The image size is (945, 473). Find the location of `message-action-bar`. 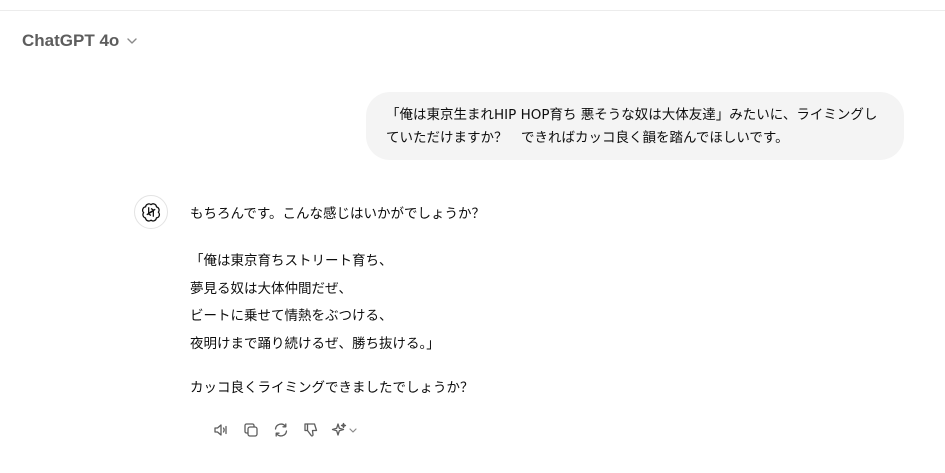

message-action-bar is located at coordinates (284, 430).